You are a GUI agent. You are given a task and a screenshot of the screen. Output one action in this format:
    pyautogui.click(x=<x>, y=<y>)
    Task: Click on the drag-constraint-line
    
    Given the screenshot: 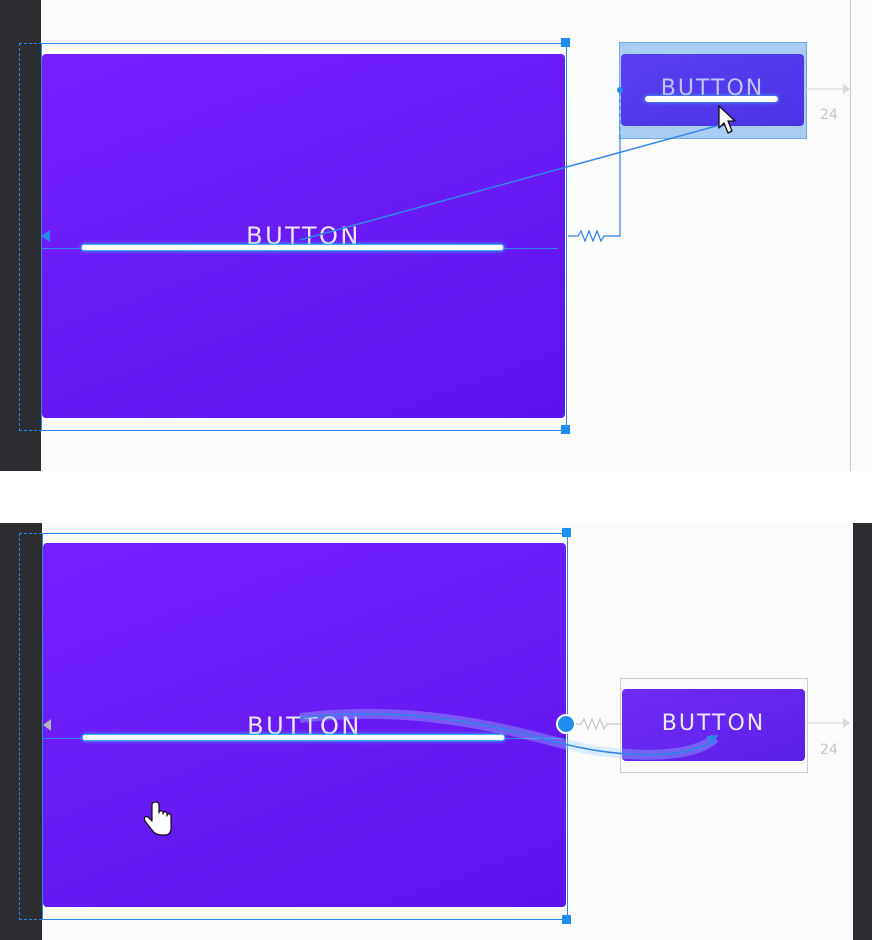 What is the action you would take?
    pyautogui.click(x=510, y=182)
    